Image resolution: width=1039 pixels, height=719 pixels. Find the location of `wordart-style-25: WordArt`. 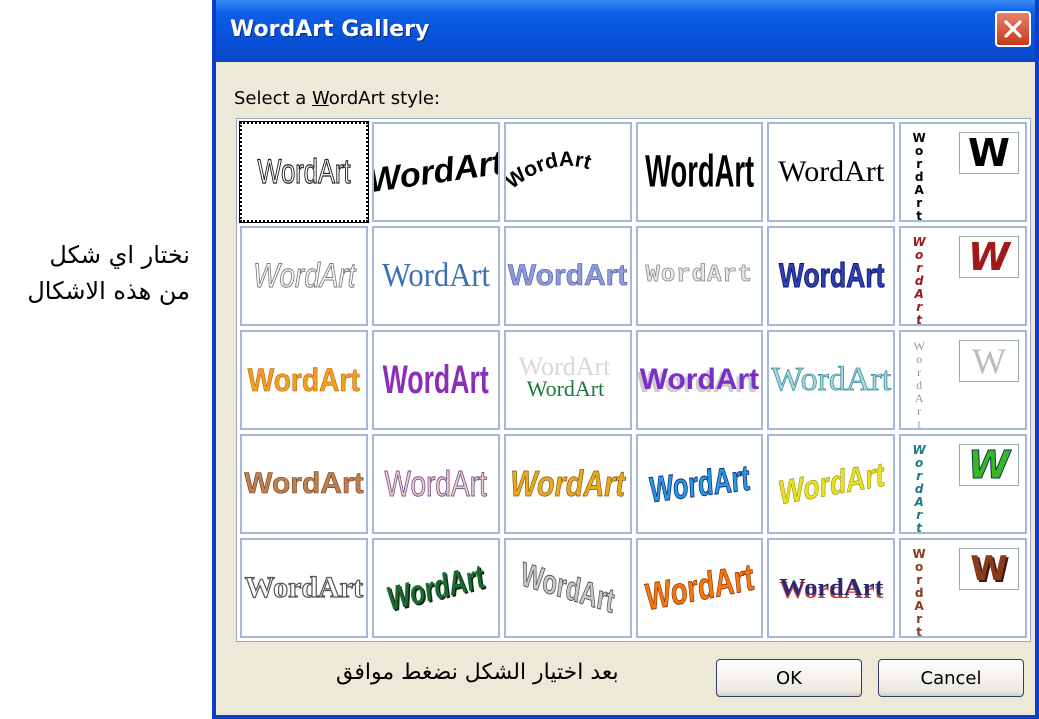

wordart-style-25: WordArt is located at coordinates (304, 588).